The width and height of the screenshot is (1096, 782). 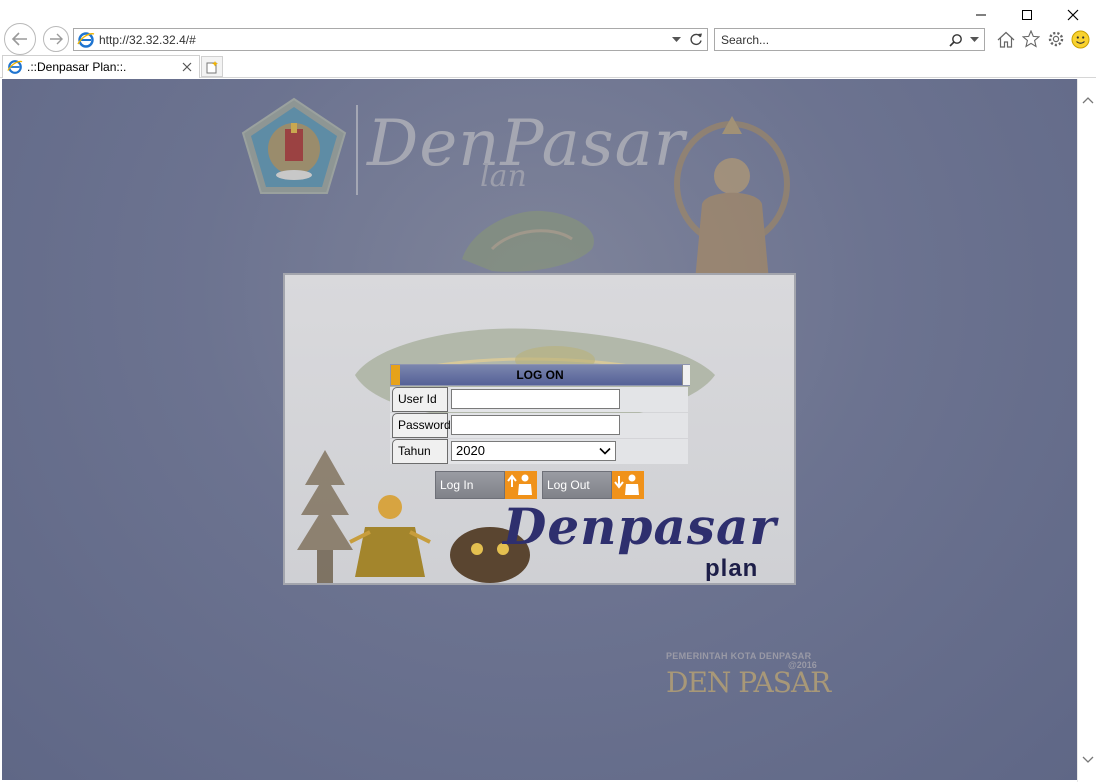 I want to click on chevron-up-icon, so click(x=1087, y=99).